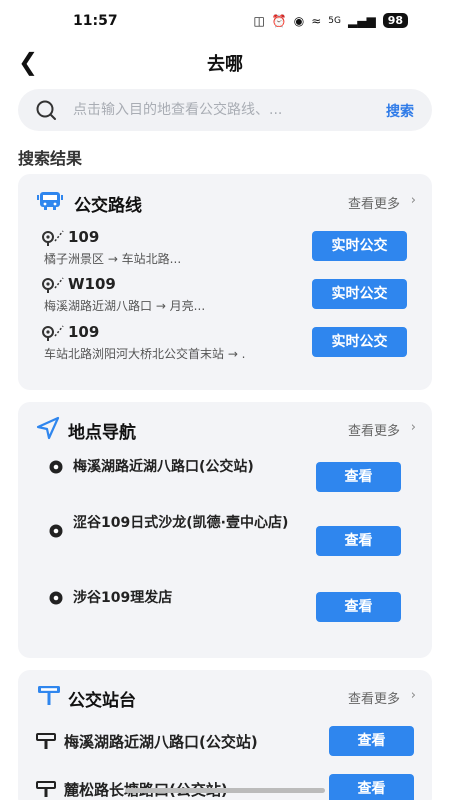  Describe the element at coordinates (163, 467) in the screenshot. I see `place-name: 梅溪湖路近湖八路口(公交站)` at that location.